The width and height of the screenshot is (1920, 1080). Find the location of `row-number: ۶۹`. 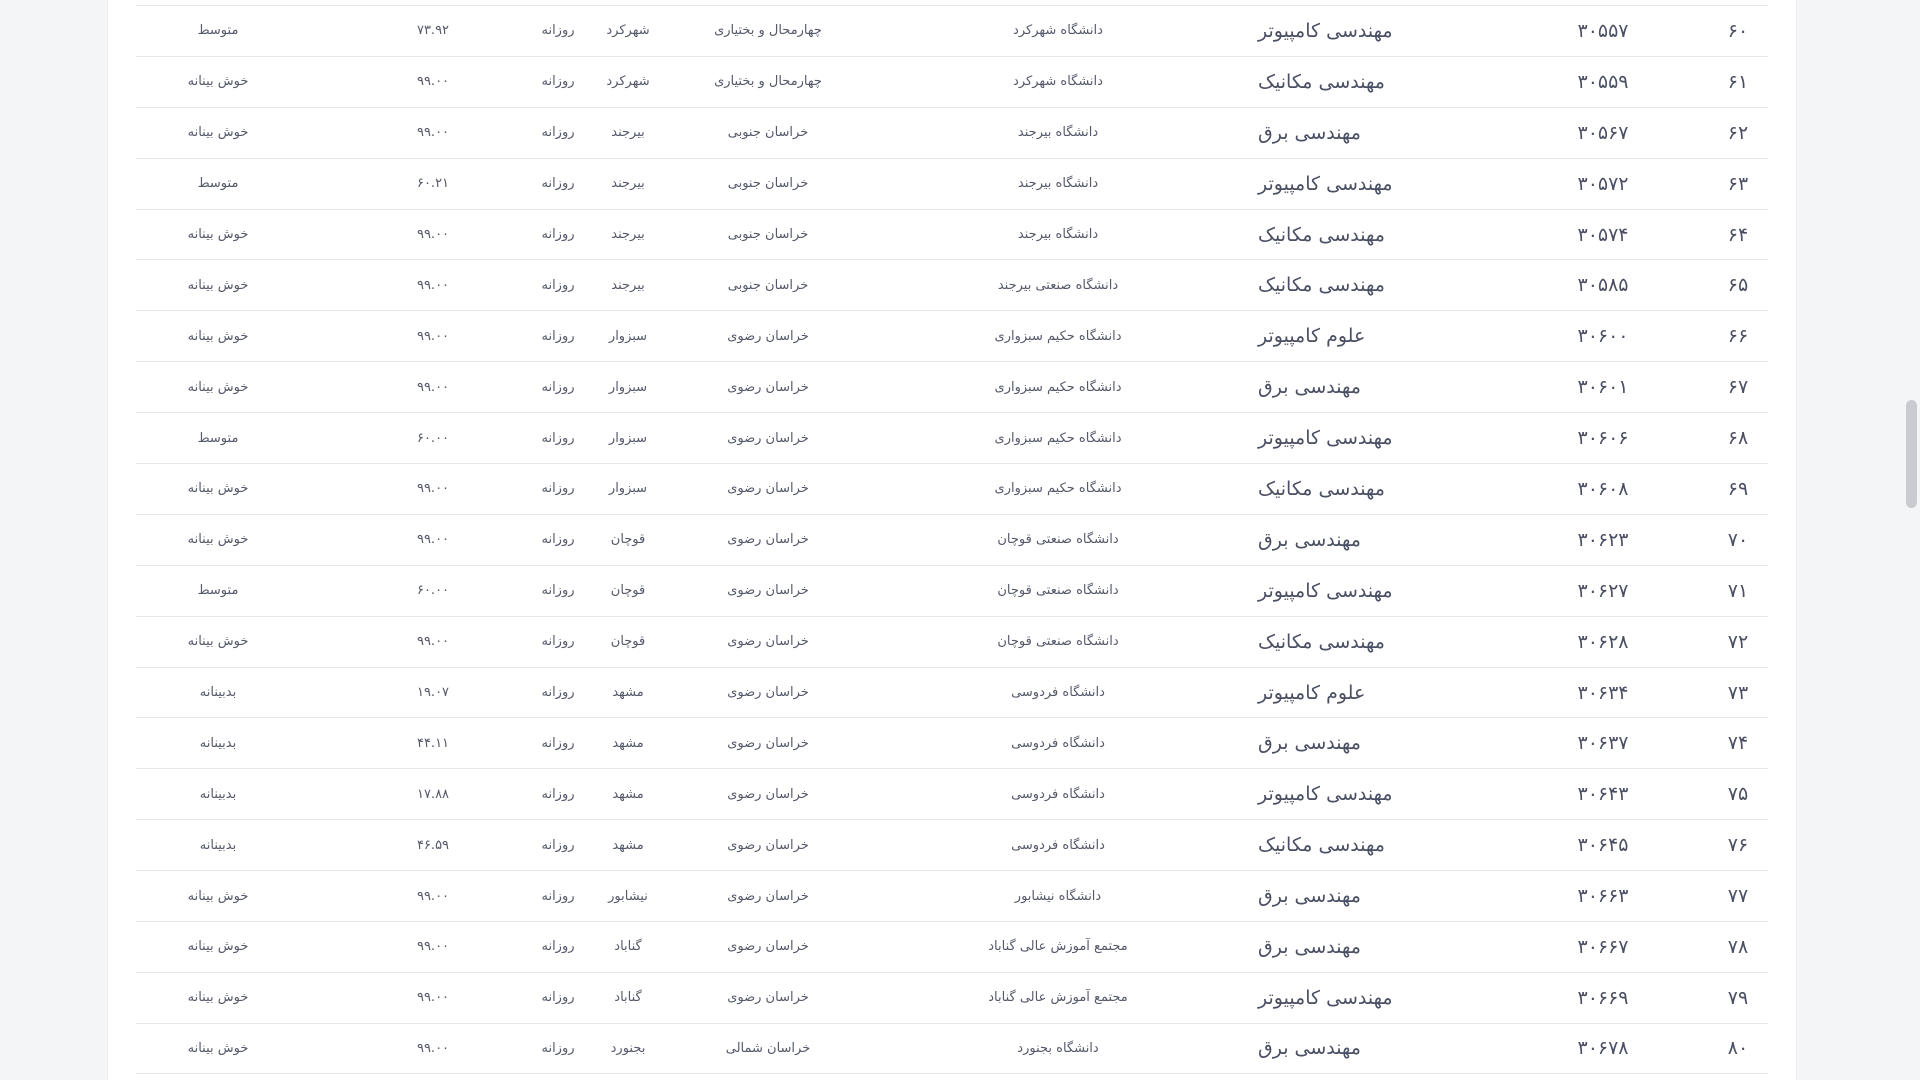

row-number: ۶۹ is located at coordinates (1738, 488).